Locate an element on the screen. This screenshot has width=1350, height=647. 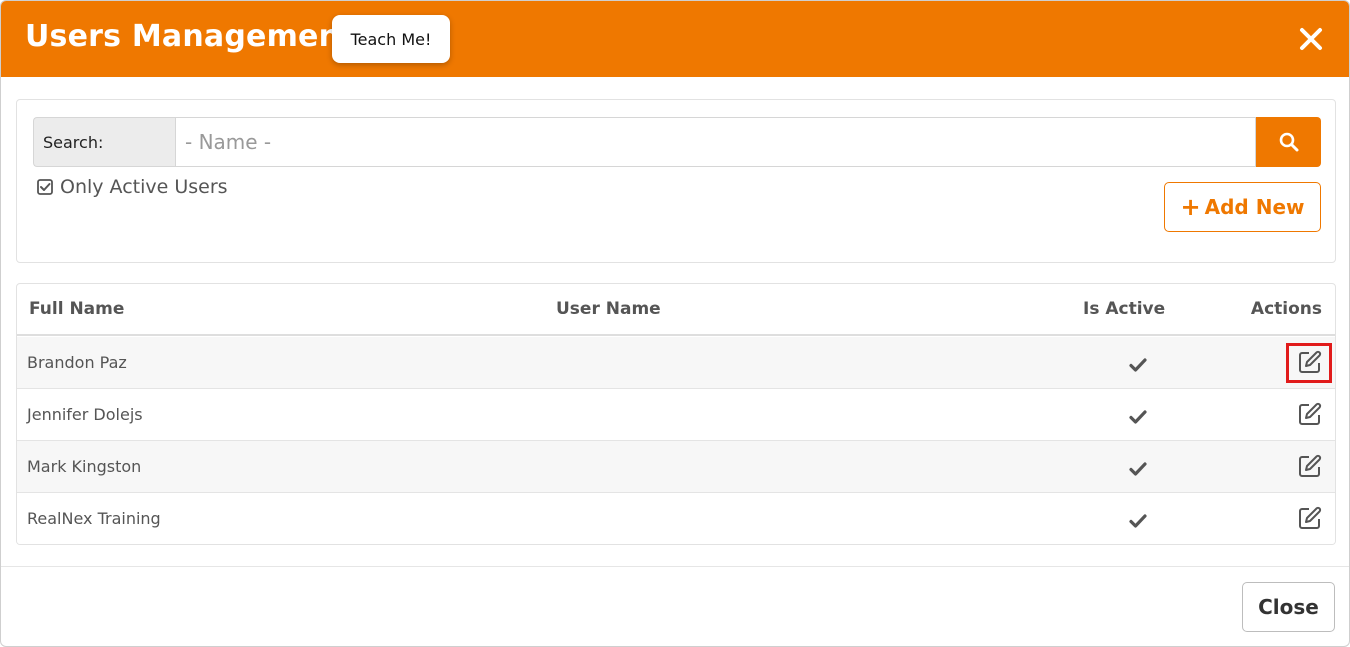
column-header-full-name: Full Name is located at coordinates (76, 309).